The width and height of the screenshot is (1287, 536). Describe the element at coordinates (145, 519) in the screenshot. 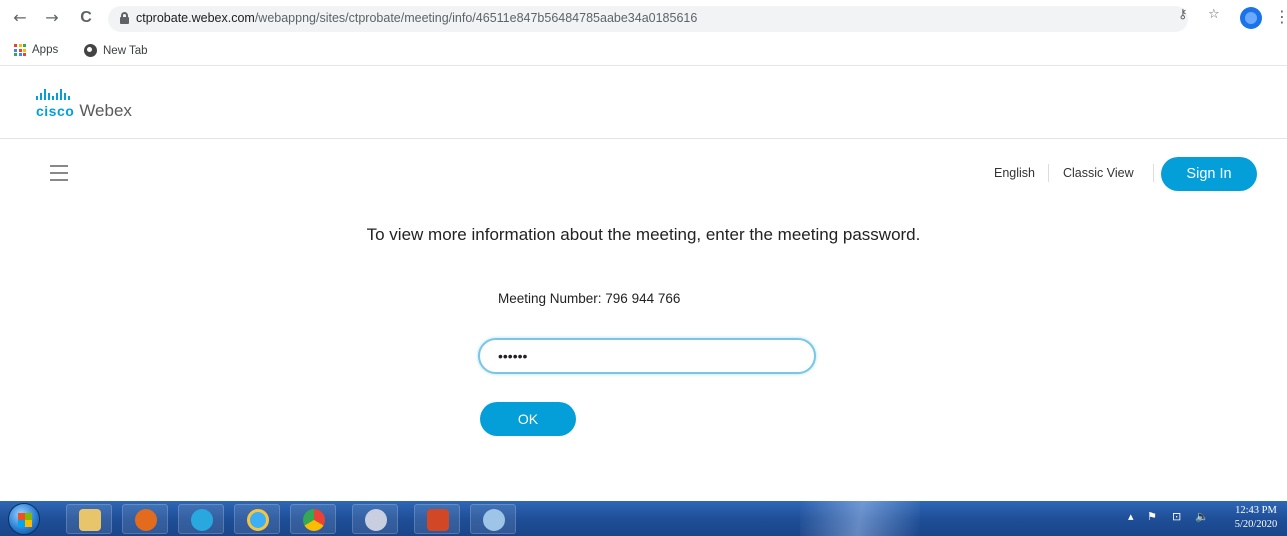

I see `media-icon` at that location.